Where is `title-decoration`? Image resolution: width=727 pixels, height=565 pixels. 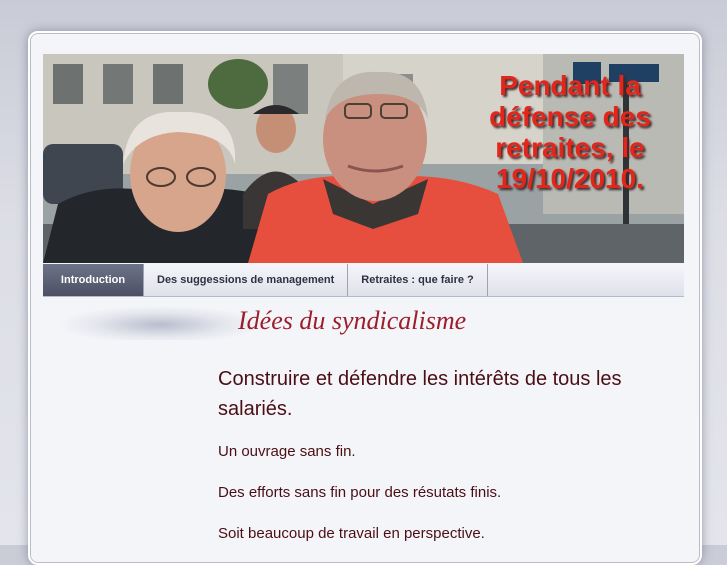 title-decoration is located at coordinates (160, 323).